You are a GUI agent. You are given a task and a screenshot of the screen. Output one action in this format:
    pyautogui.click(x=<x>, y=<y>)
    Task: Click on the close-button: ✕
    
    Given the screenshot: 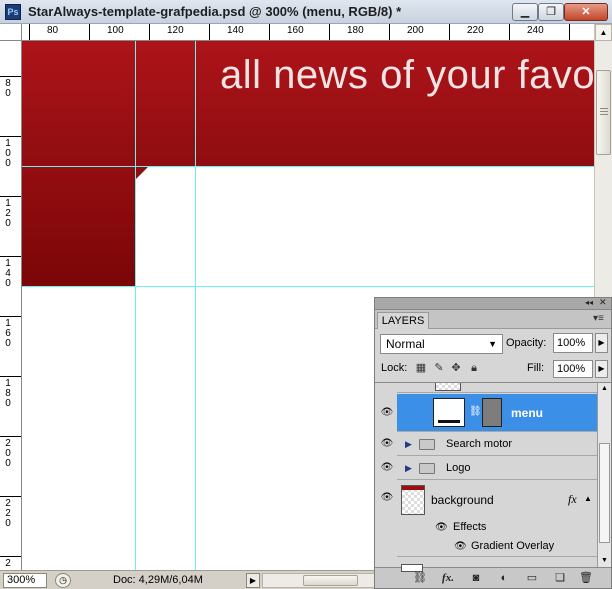 What is the action you would take?
    pyautogui.click(x=586, y=12)
    